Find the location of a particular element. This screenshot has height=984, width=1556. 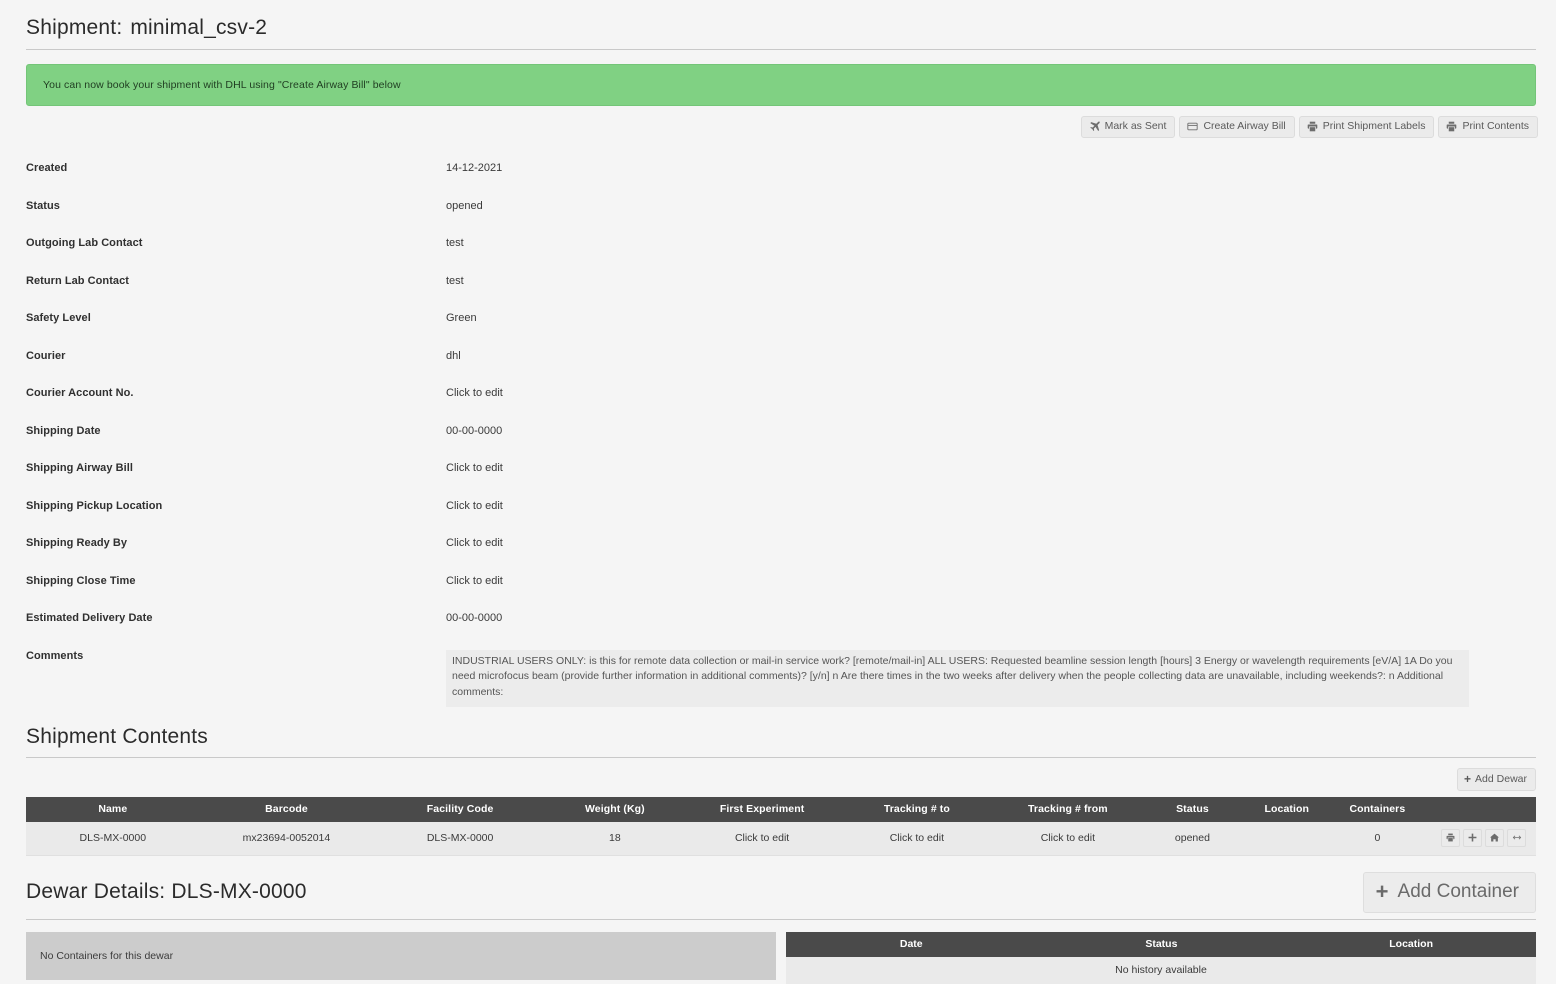

column-header-name: Name is located at coordinates (113, 809).